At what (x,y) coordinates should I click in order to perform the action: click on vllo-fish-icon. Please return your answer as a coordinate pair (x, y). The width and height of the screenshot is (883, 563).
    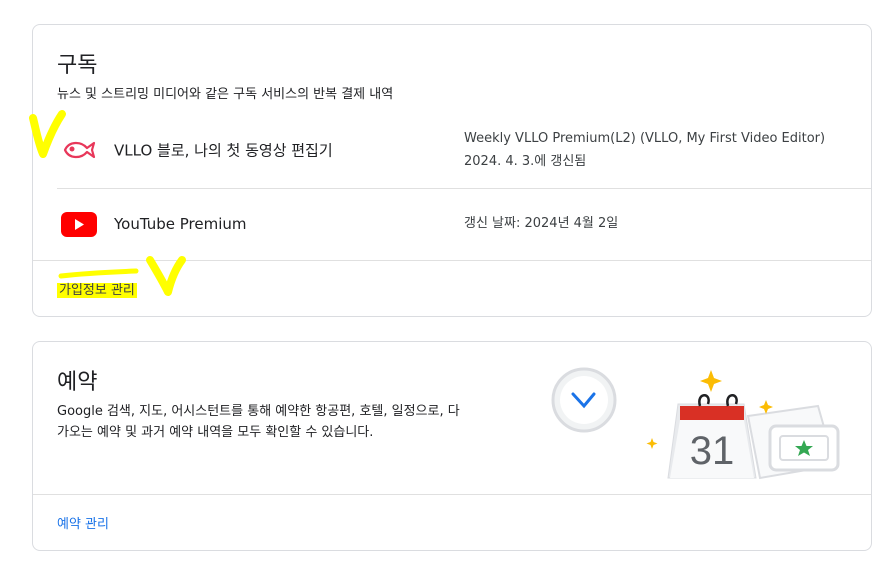
    Looking at the image, I should click on (79, 150).